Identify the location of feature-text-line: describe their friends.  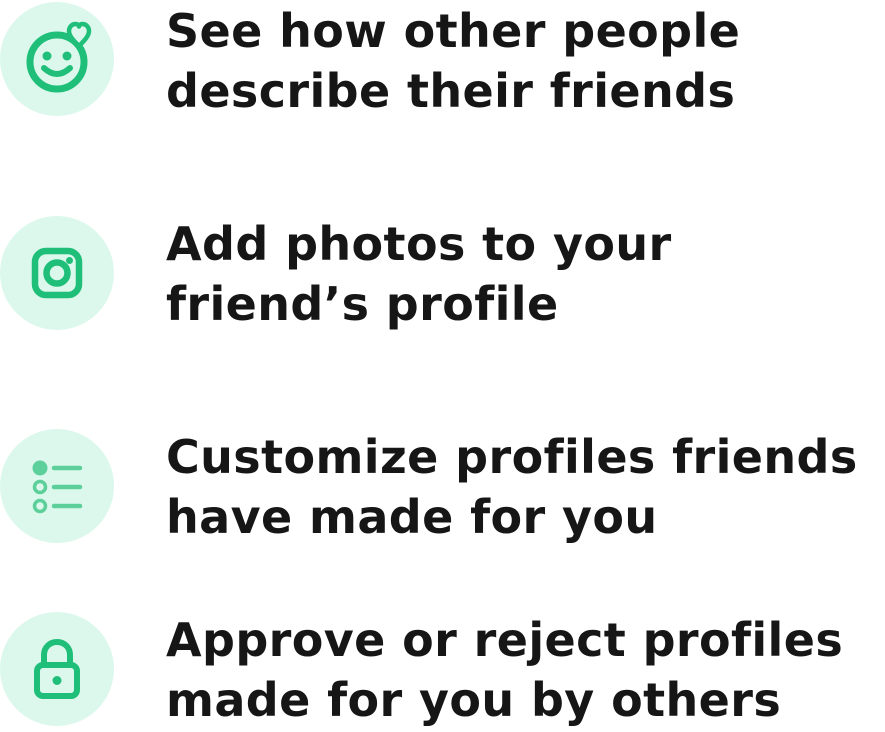
(451, 91).